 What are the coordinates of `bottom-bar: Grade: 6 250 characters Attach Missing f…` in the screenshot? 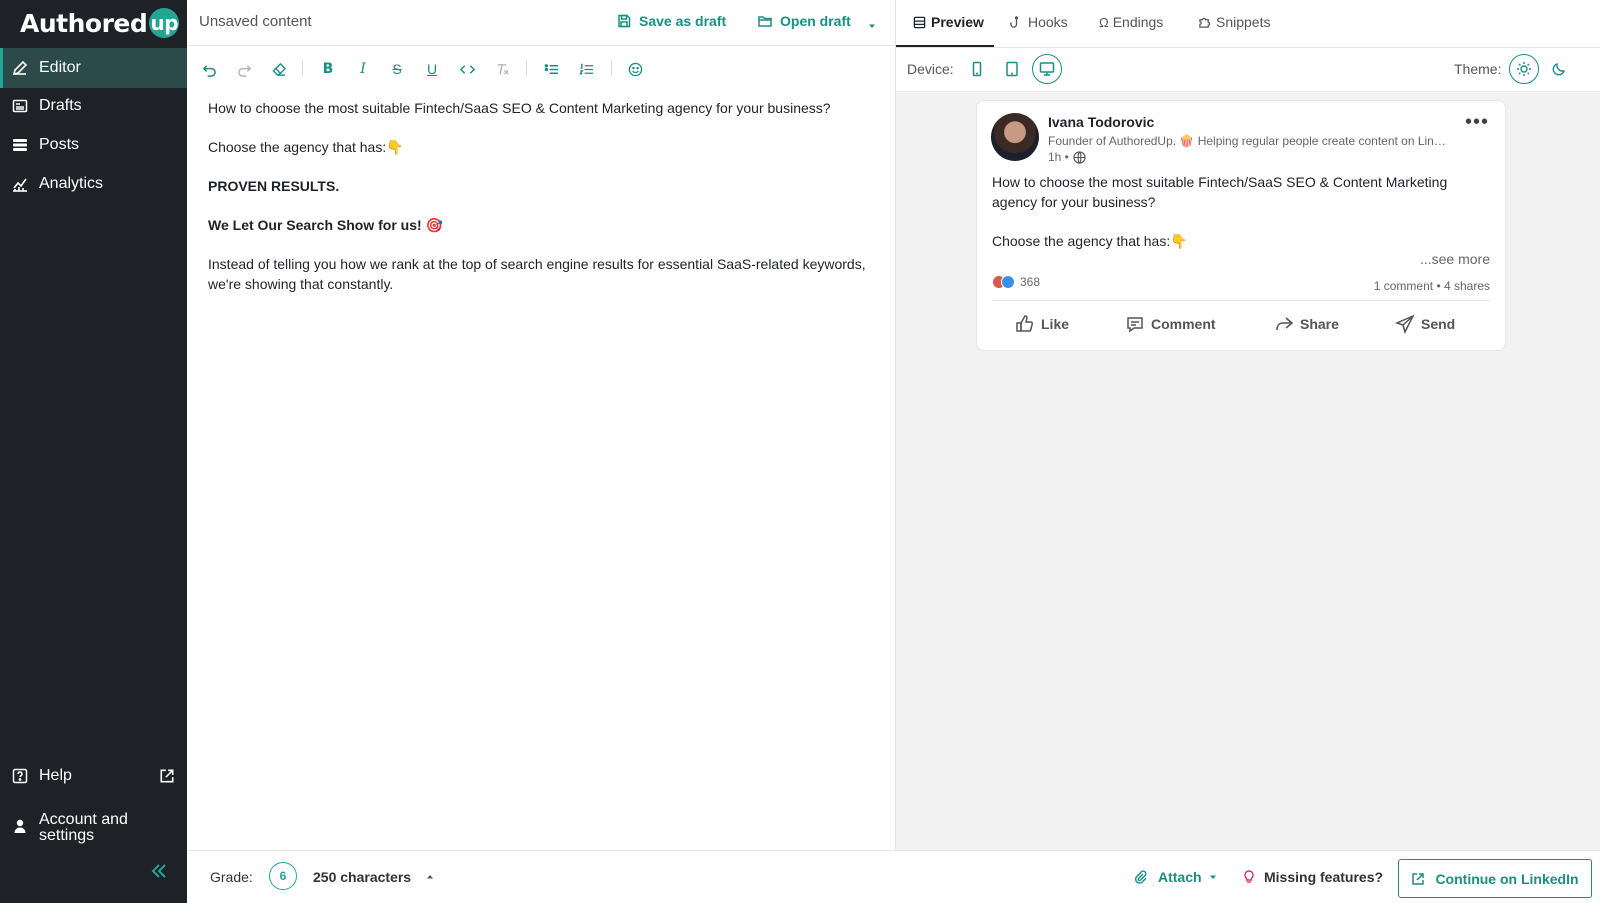 It's located at (893, 876).